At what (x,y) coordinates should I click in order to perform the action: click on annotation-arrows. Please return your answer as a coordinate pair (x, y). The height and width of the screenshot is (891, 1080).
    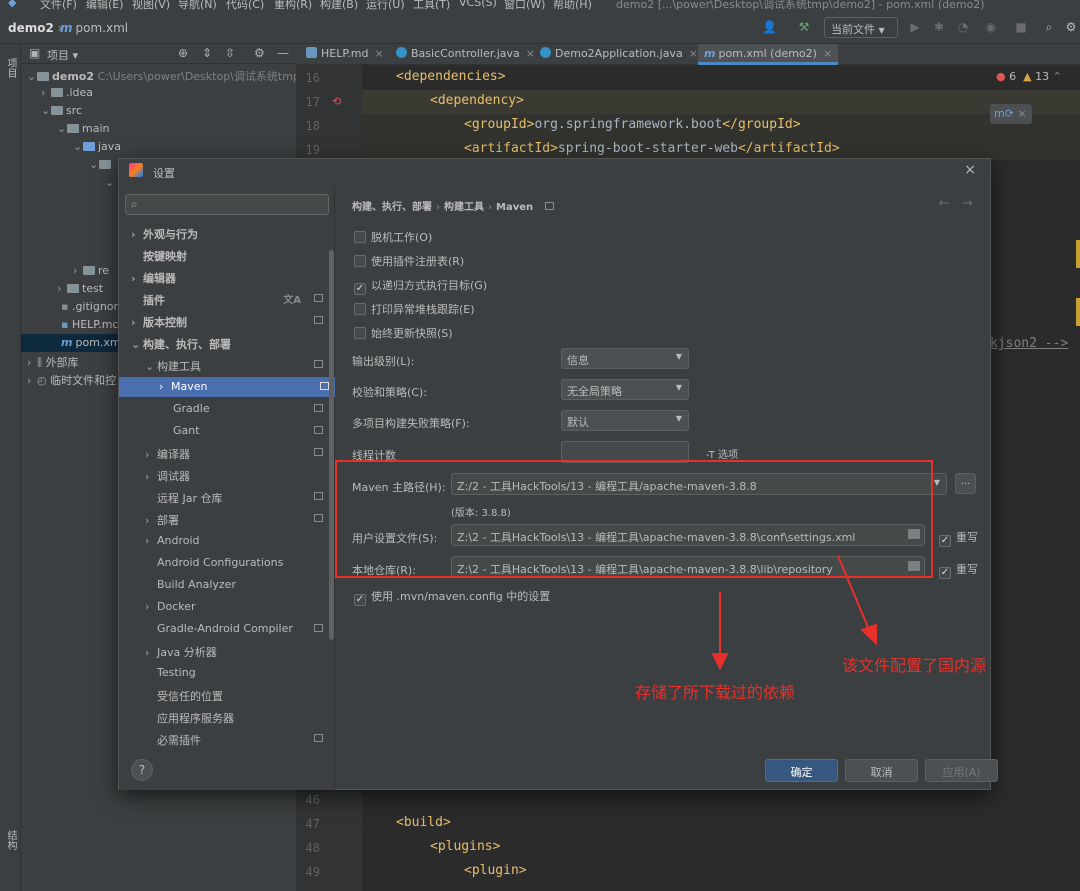
    Looking at the image, I should click on (794, 613).